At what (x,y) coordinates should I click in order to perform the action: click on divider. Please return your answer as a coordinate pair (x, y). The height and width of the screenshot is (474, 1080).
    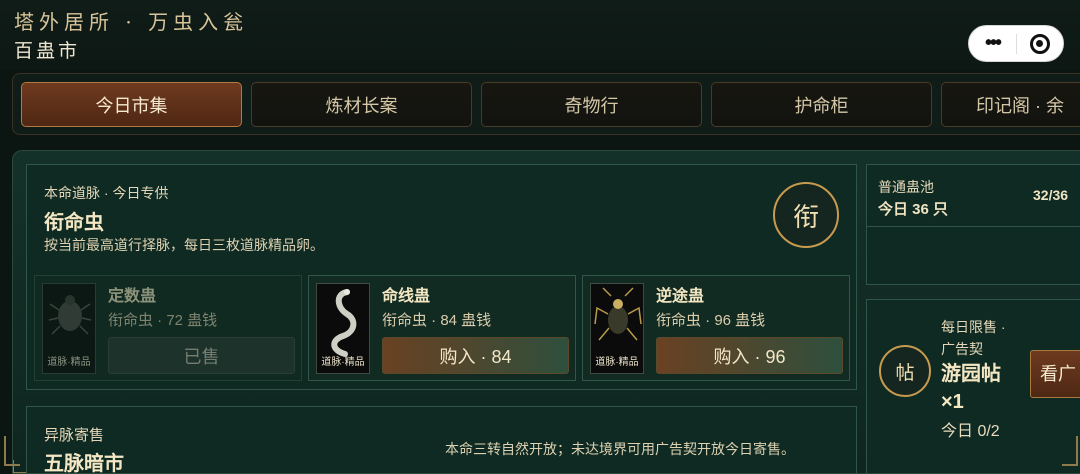
    Looking at the image, I should click on (973, 226).